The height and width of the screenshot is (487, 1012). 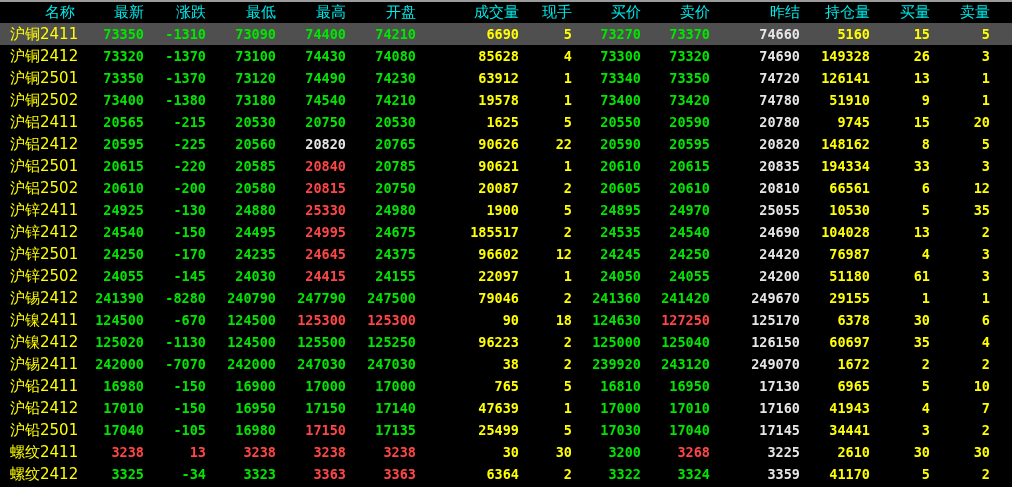 What do you see at coordinates (506, 188) in the screenshot?
I see `quote-row: 沪铝2502 20610 -200 20580 20815 20750 20087 2 20605 20610 20810 66561 6 12` at bounding box center [506, 188].